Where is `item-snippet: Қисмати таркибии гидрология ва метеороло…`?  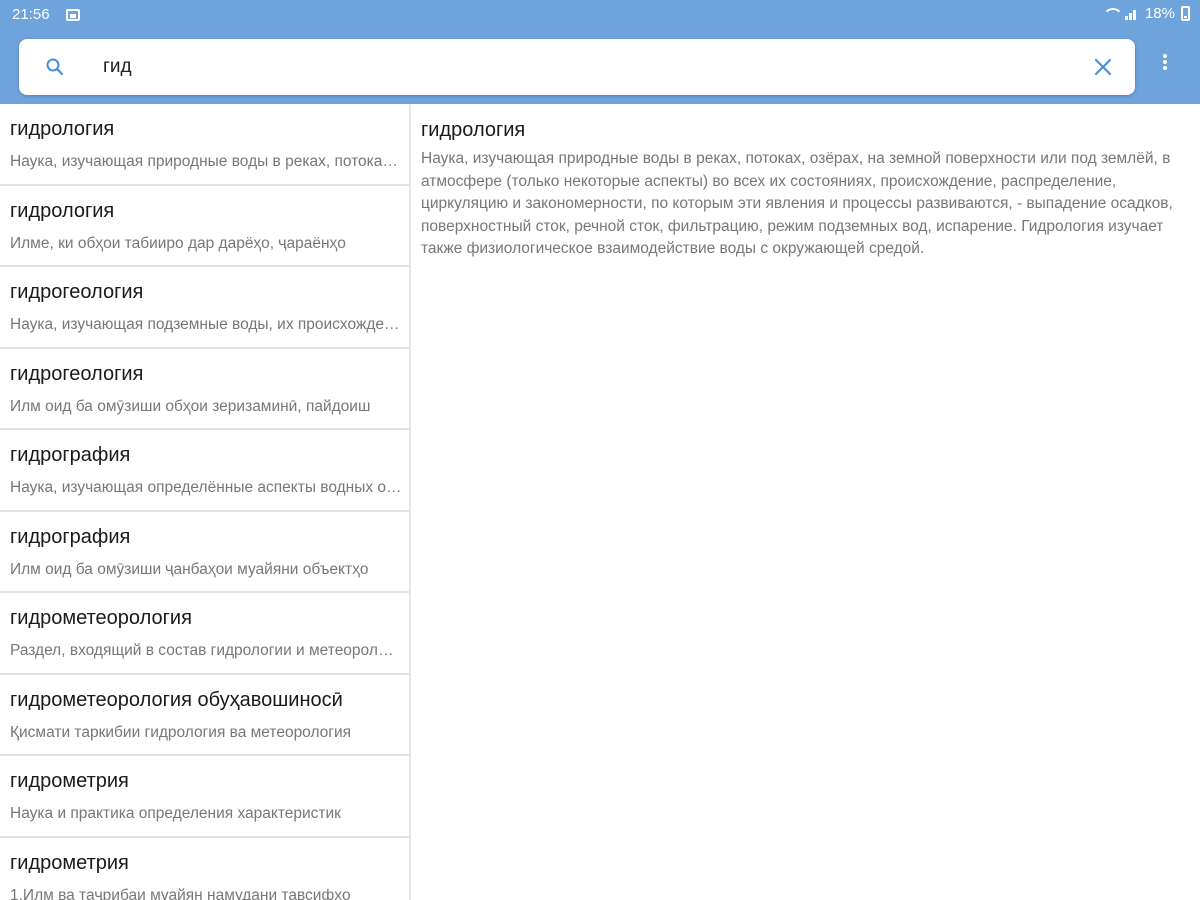
item-snippet: Қисмати таркибии гидрология ва метеороло… is located at coordinates (181, 732).